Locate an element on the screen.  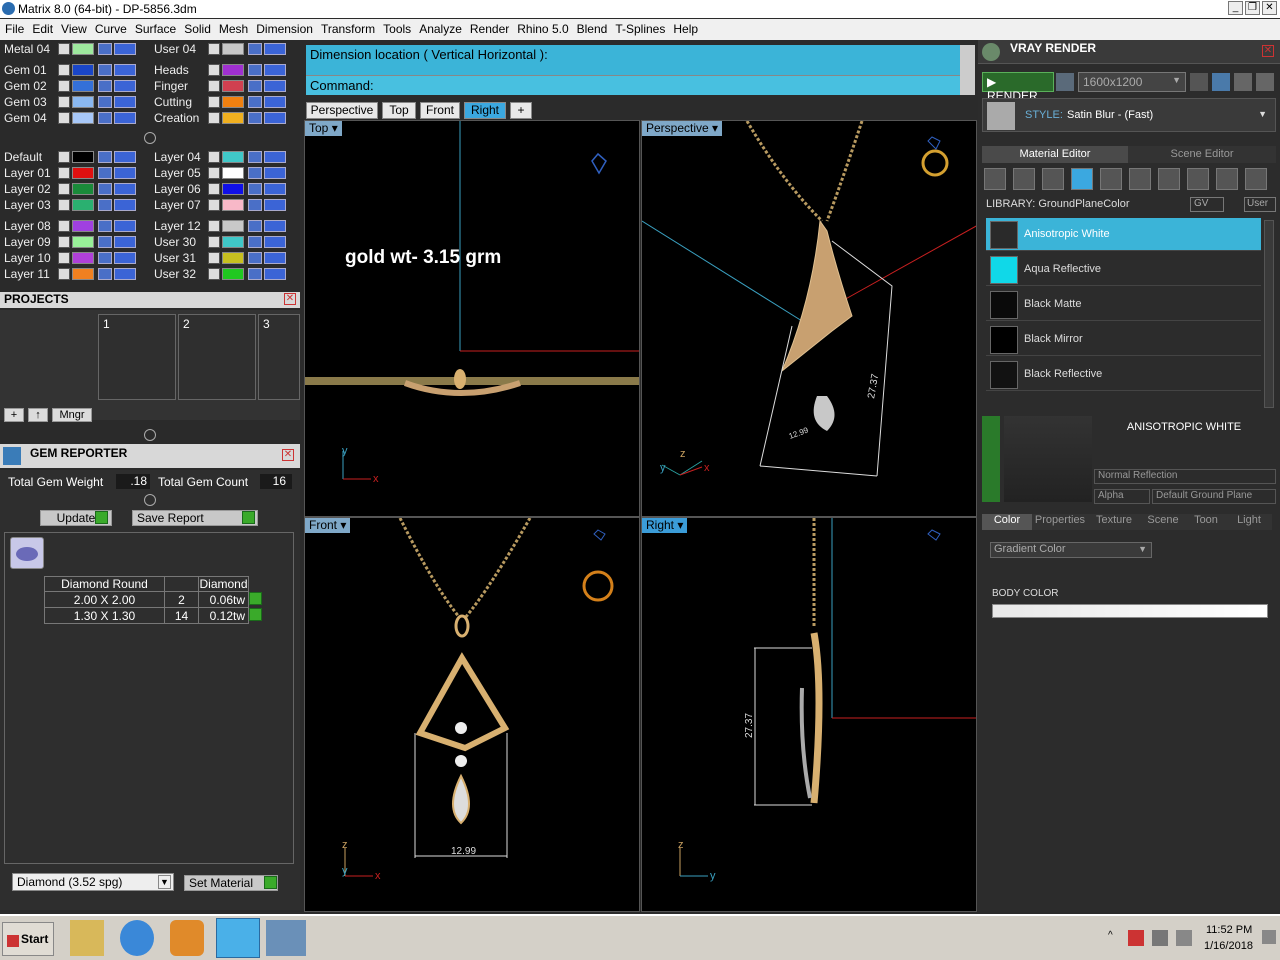
menu-item: Dimension is located at coordinates (283, 27).